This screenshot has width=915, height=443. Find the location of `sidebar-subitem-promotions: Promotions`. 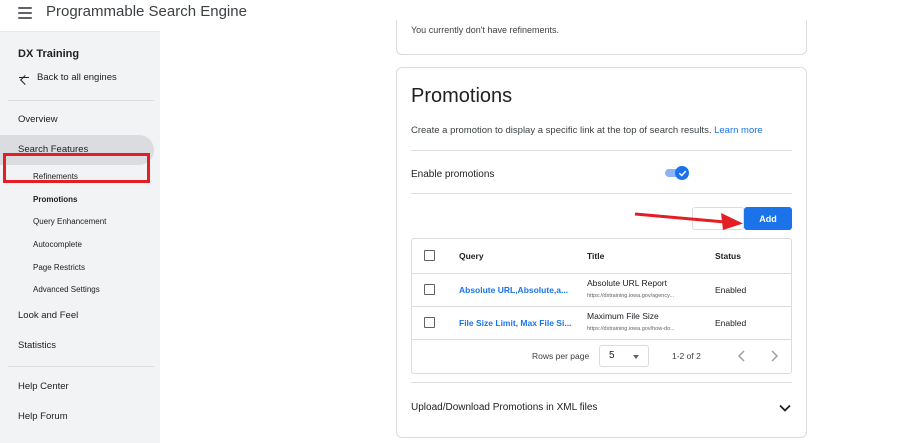

sidebar-subitem-promotions: Promotions is located at coordinates (55, 199).